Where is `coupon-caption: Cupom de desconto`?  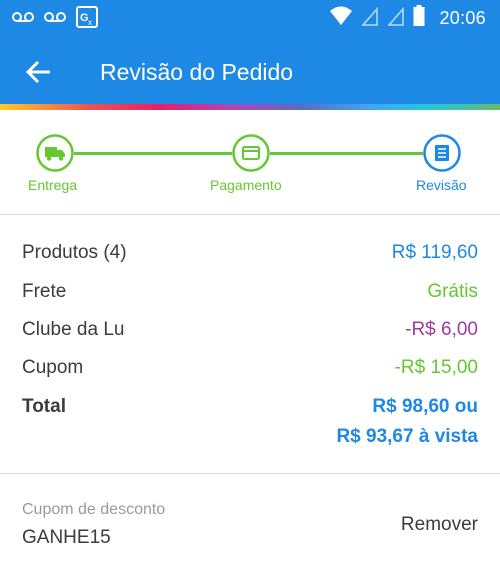 coupon-caption: Cupom de desconto is located at coordinates (94, 509).